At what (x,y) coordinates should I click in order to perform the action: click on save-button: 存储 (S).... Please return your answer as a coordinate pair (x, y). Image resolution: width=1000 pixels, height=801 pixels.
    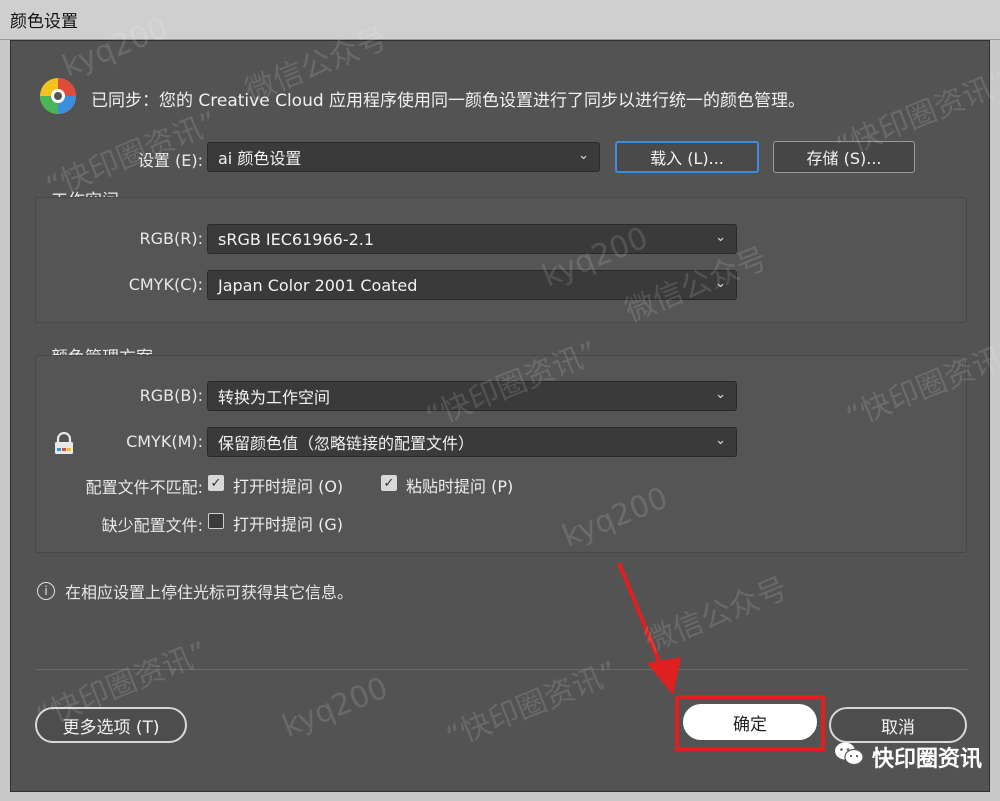
    Looking at the image, I should click on (844, 157).